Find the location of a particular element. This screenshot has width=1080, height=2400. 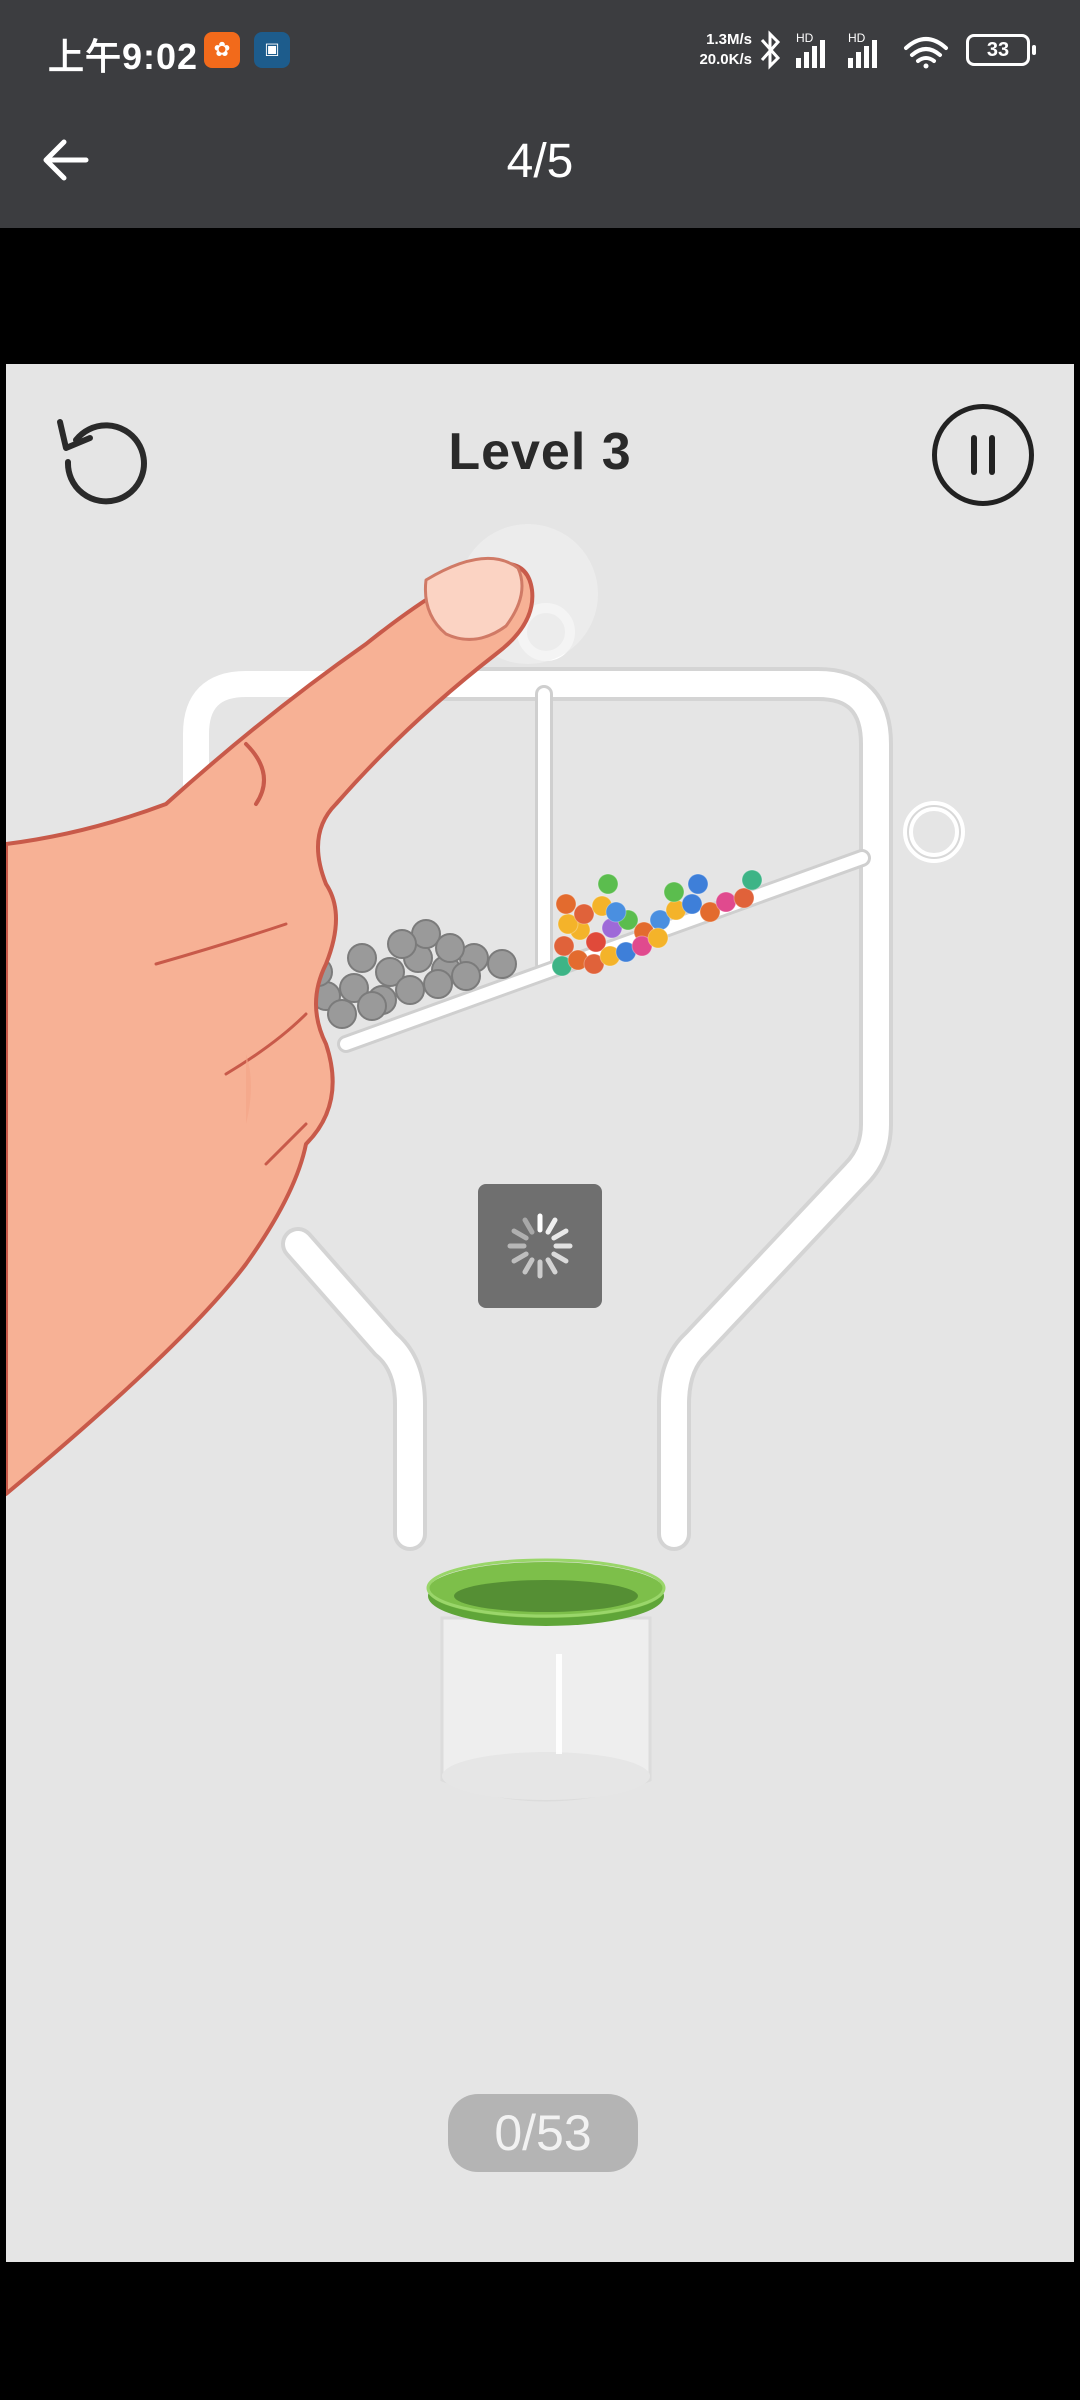

battery-indicator: 33 is located at coordinates (1001, 50).